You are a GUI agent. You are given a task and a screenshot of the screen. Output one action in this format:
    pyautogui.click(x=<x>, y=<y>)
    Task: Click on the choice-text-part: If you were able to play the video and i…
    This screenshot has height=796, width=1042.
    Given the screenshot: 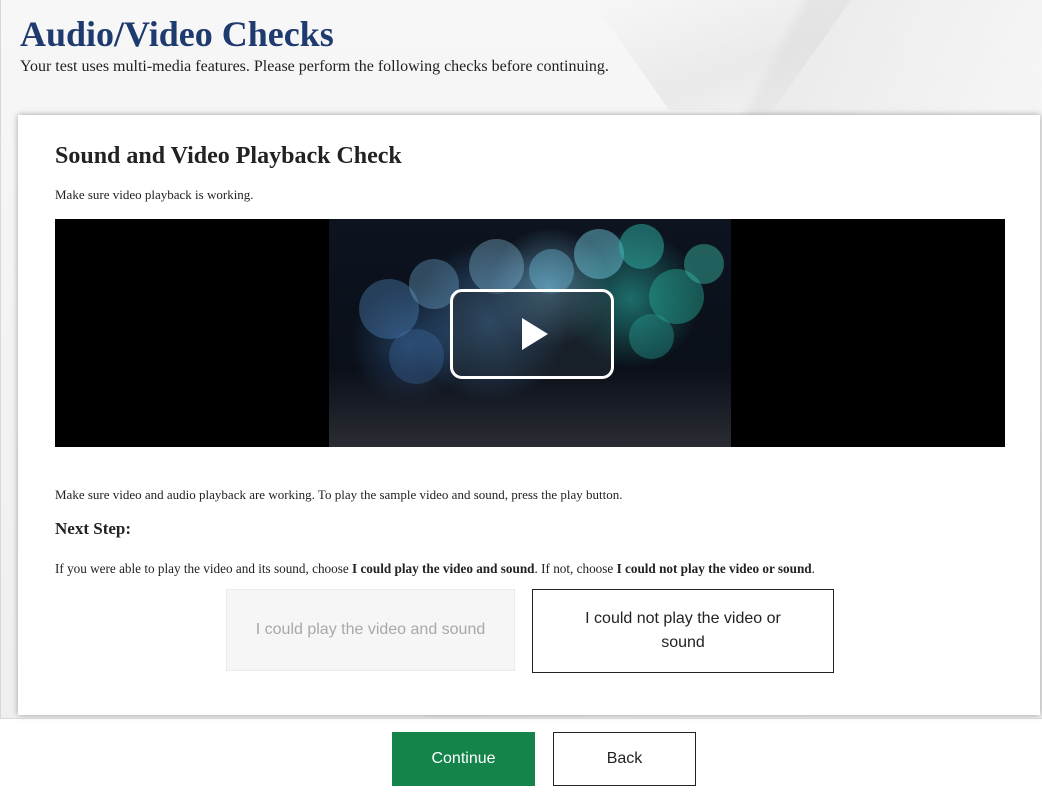 What is the action you would take?
    pyautogui.click(x=204, y=568)
    